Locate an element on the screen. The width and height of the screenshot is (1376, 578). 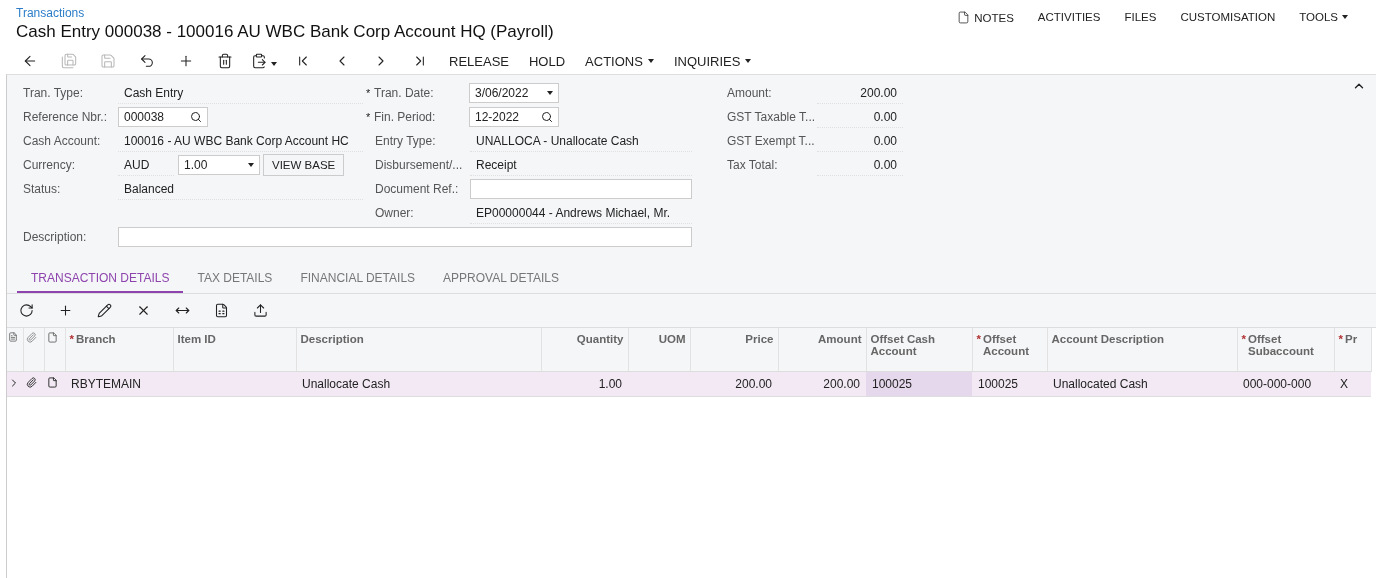
column-header: Quantity is located at coordinates (600, 339).